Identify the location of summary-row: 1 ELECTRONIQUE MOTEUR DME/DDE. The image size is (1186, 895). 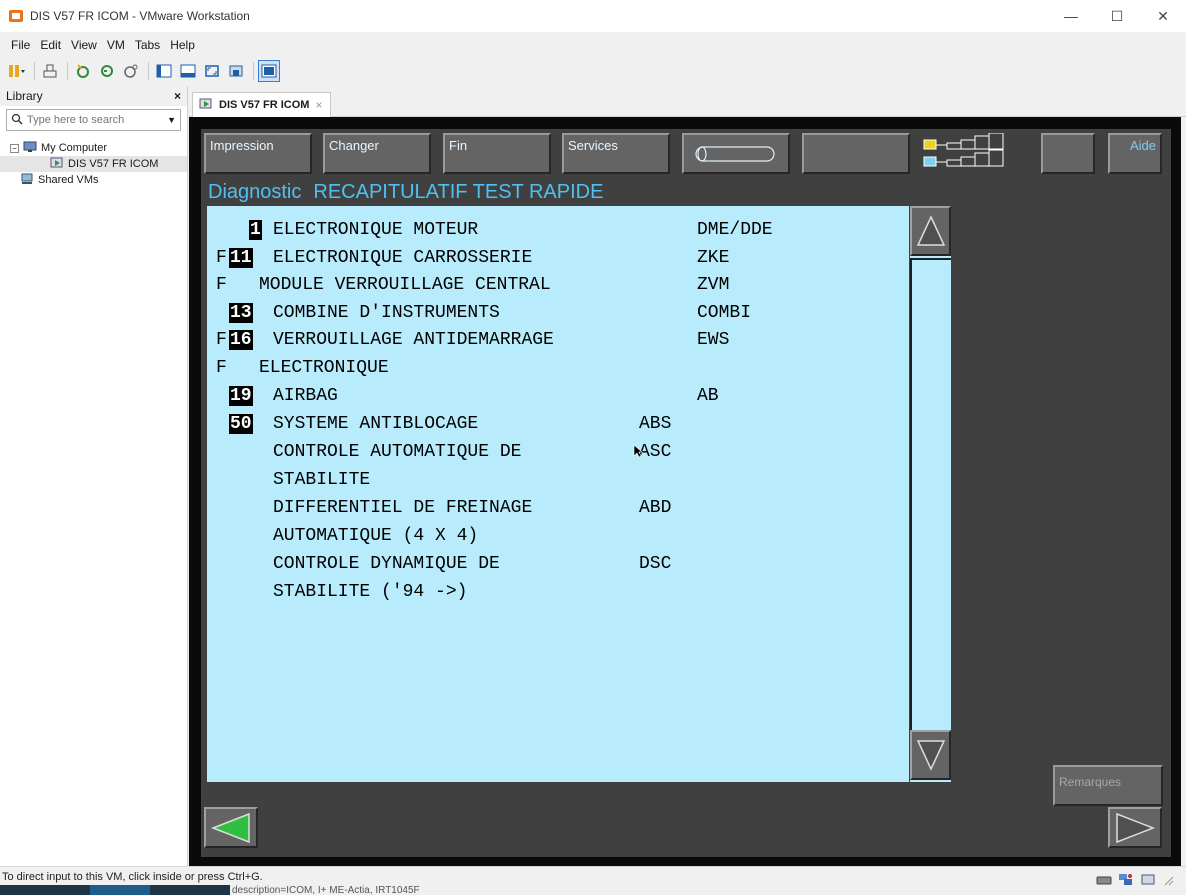
(557, 230).